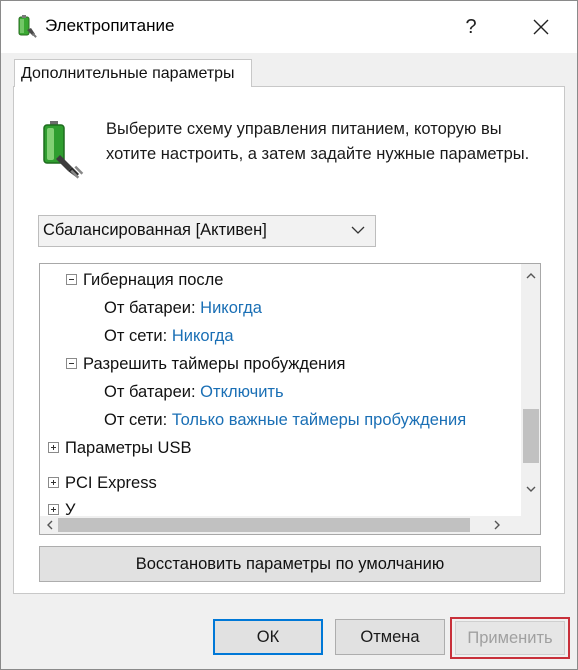 This screenshot has height=670, width=578. I want to click on wake-ac-value: Только важные таймеры пробуждения, so click(319, 420).